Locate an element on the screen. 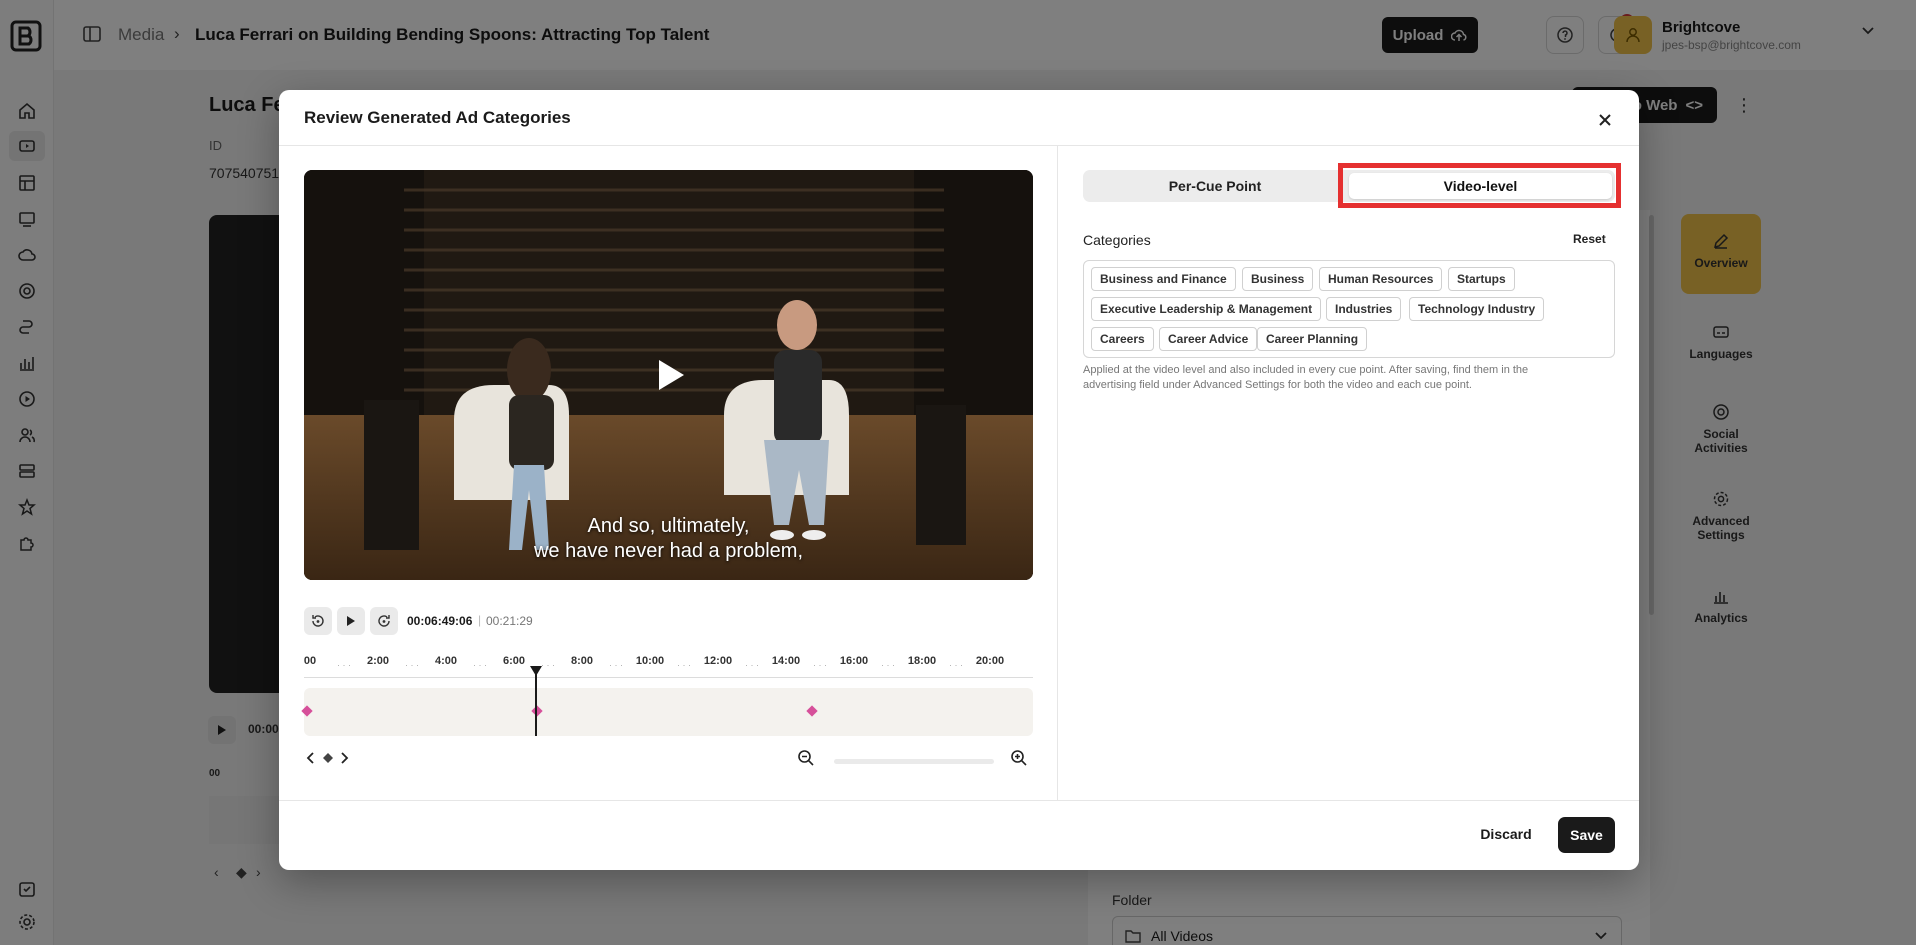 The width and height of the screenshot is (1916, 945). forward-5-icon is located at coordinates (384, 621).